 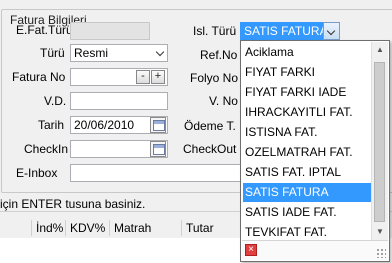 What do you see at coordinates (308, 172) in the screenshot?
I see `dropdown-option: SATIS FAT. IPTAL` at bounding box center [308, 172].